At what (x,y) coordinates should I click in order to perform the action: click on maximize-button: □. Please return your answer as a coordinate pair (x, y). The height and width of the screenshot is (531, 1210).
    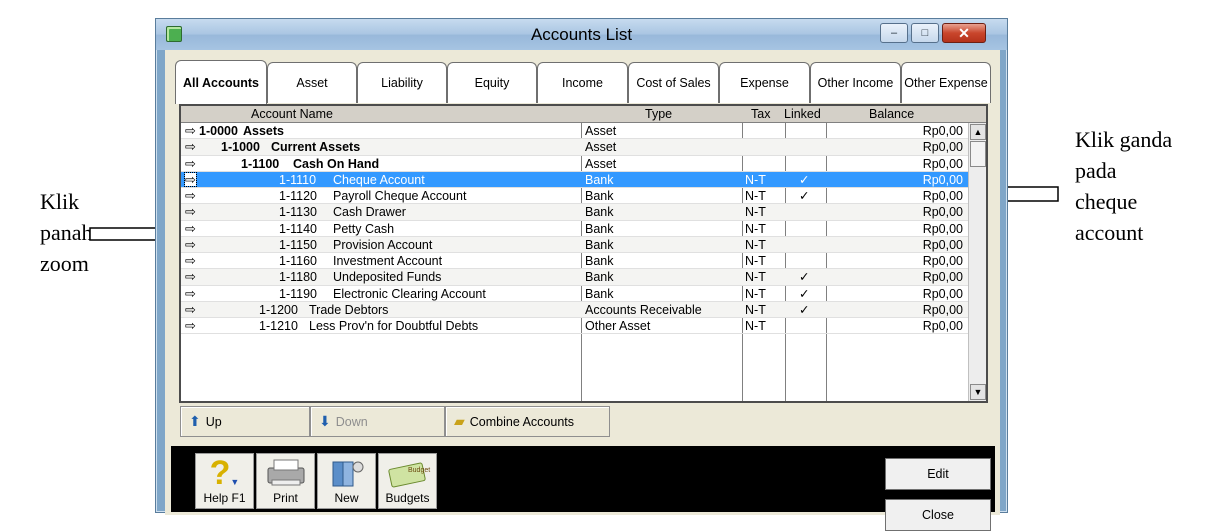
    Looking at the image, I should click on (925, 33).